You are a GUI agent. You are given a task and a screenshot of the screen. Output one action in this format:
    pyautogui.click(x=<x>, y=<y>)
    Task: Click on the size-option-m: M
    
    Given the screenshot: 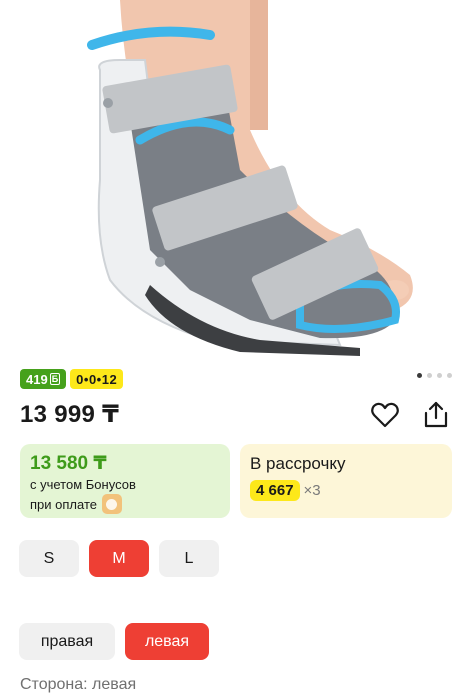 What is the action you would take?
    pyautogui.click(x=119, y=558)
    